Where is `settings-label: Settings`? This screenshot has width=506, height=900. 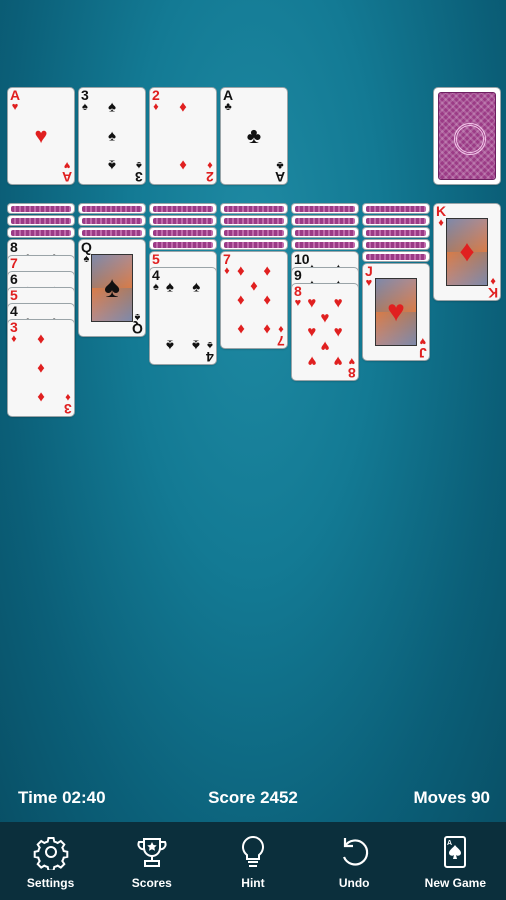
settings-label: Settings is located at coordinates (50, 883).